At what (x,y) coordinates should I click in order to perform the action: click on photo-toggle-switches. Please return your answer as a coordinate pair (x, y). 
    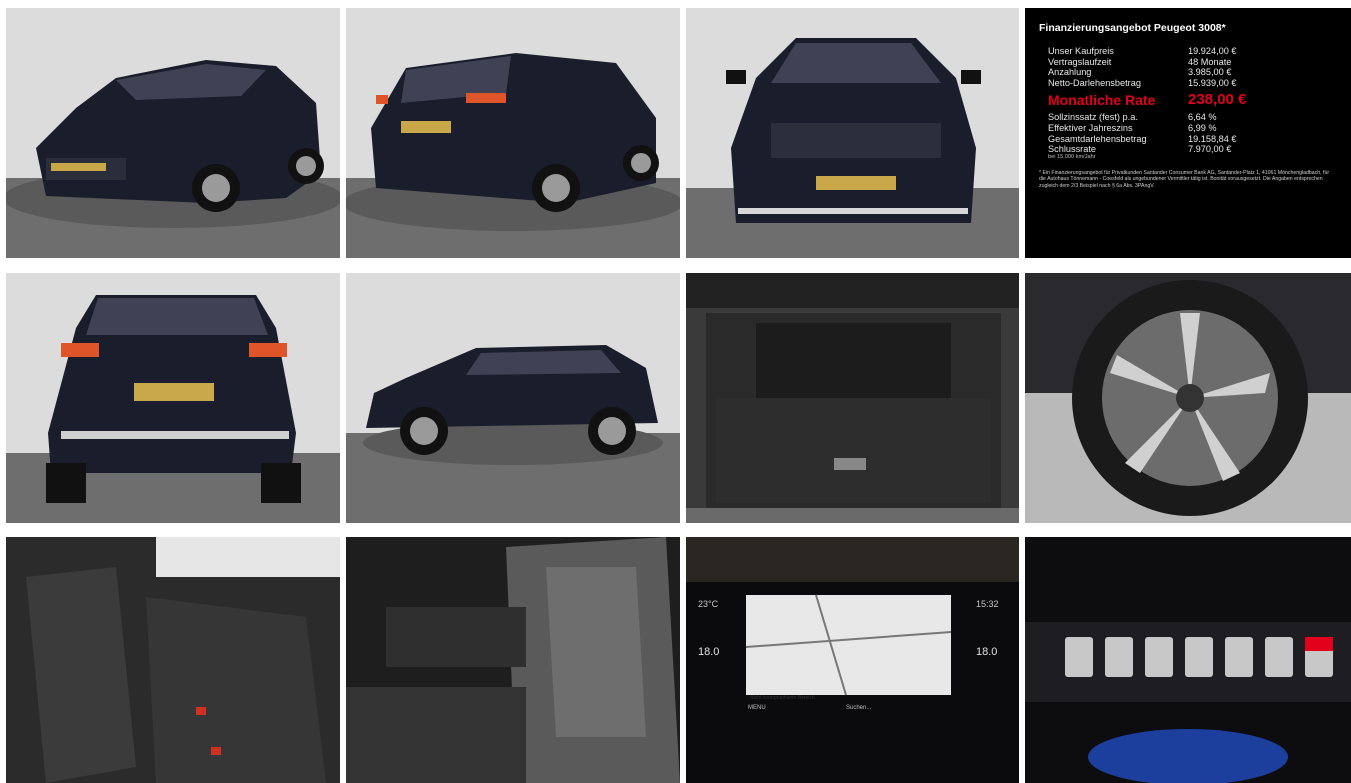
    Looking at the image, I should click on (1188, 660).